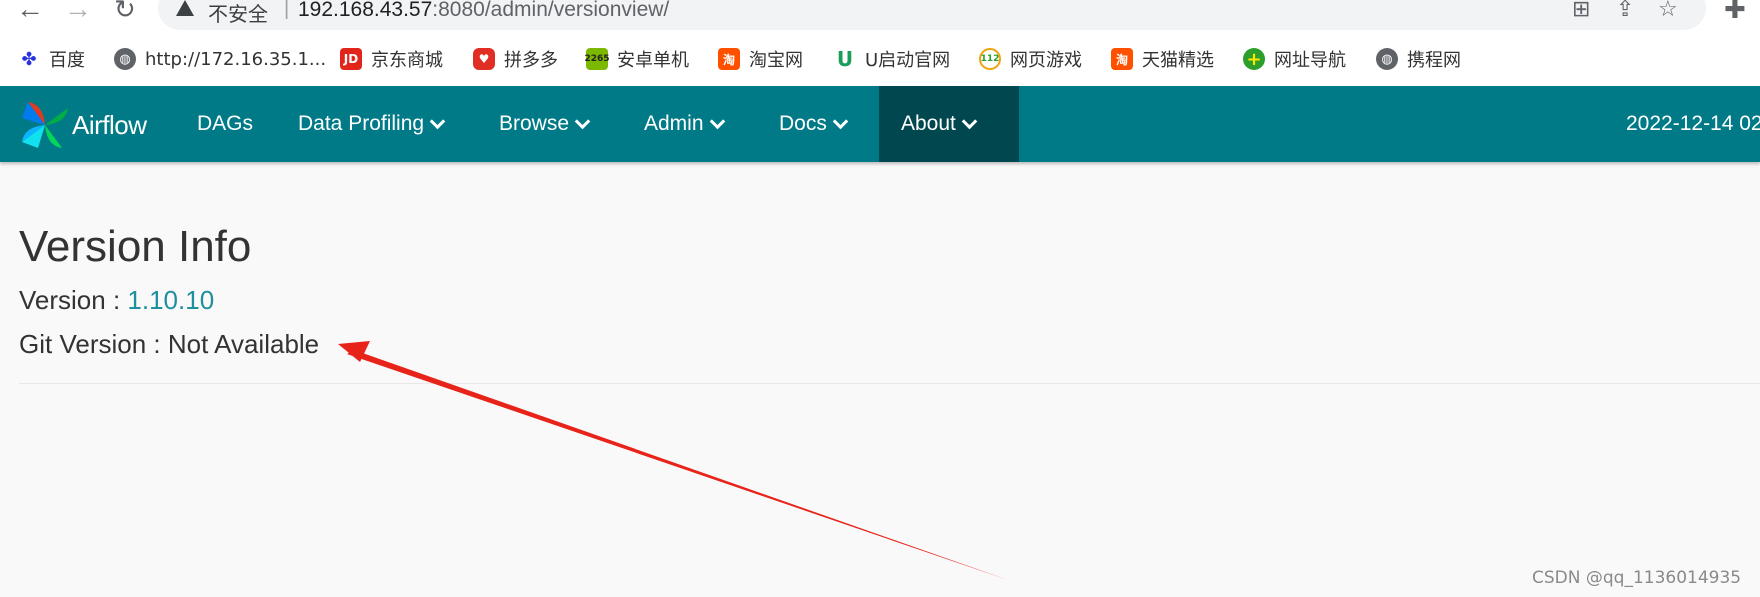 The width and height of the screenshot is (1760, 597). I want to click on annotation-arrow-shaft, so click(677, 465).